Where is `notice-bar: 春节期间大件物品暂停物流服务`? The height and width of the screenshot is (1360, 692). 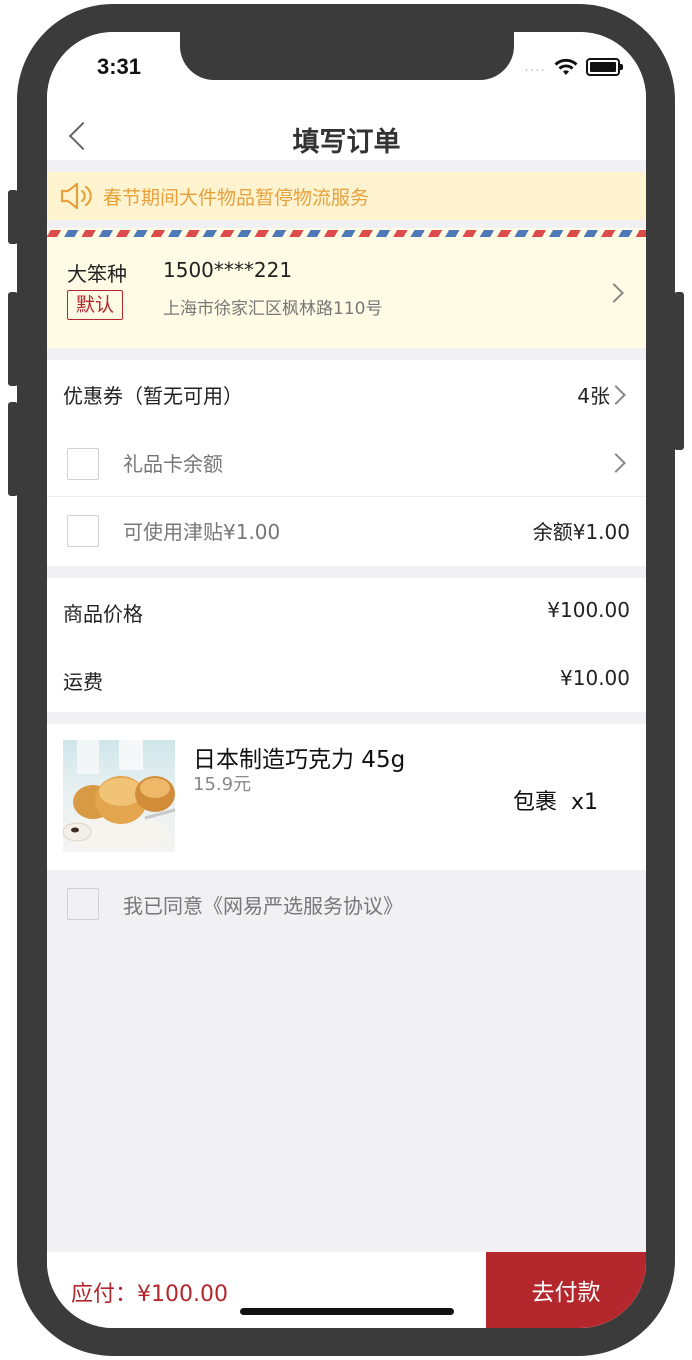
notice-bar: 春节期间大件物品暂停物流服务 is located at coordinates (346, 196).